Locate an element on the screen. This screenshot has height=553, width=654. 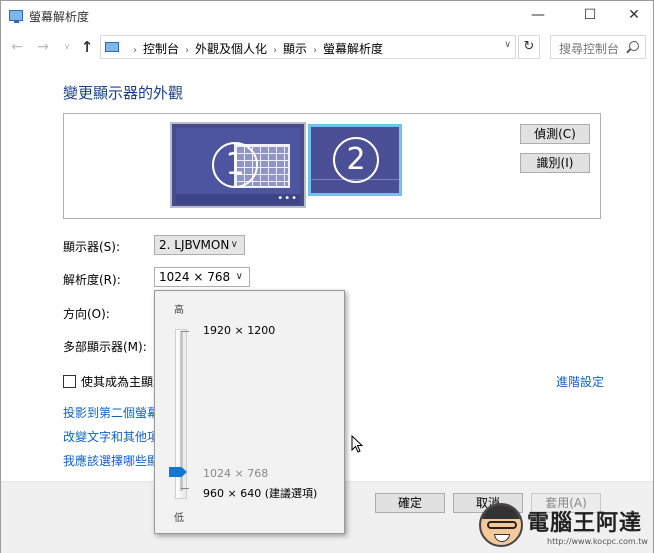
mascot-mouth is located at coordinates (502, 538).